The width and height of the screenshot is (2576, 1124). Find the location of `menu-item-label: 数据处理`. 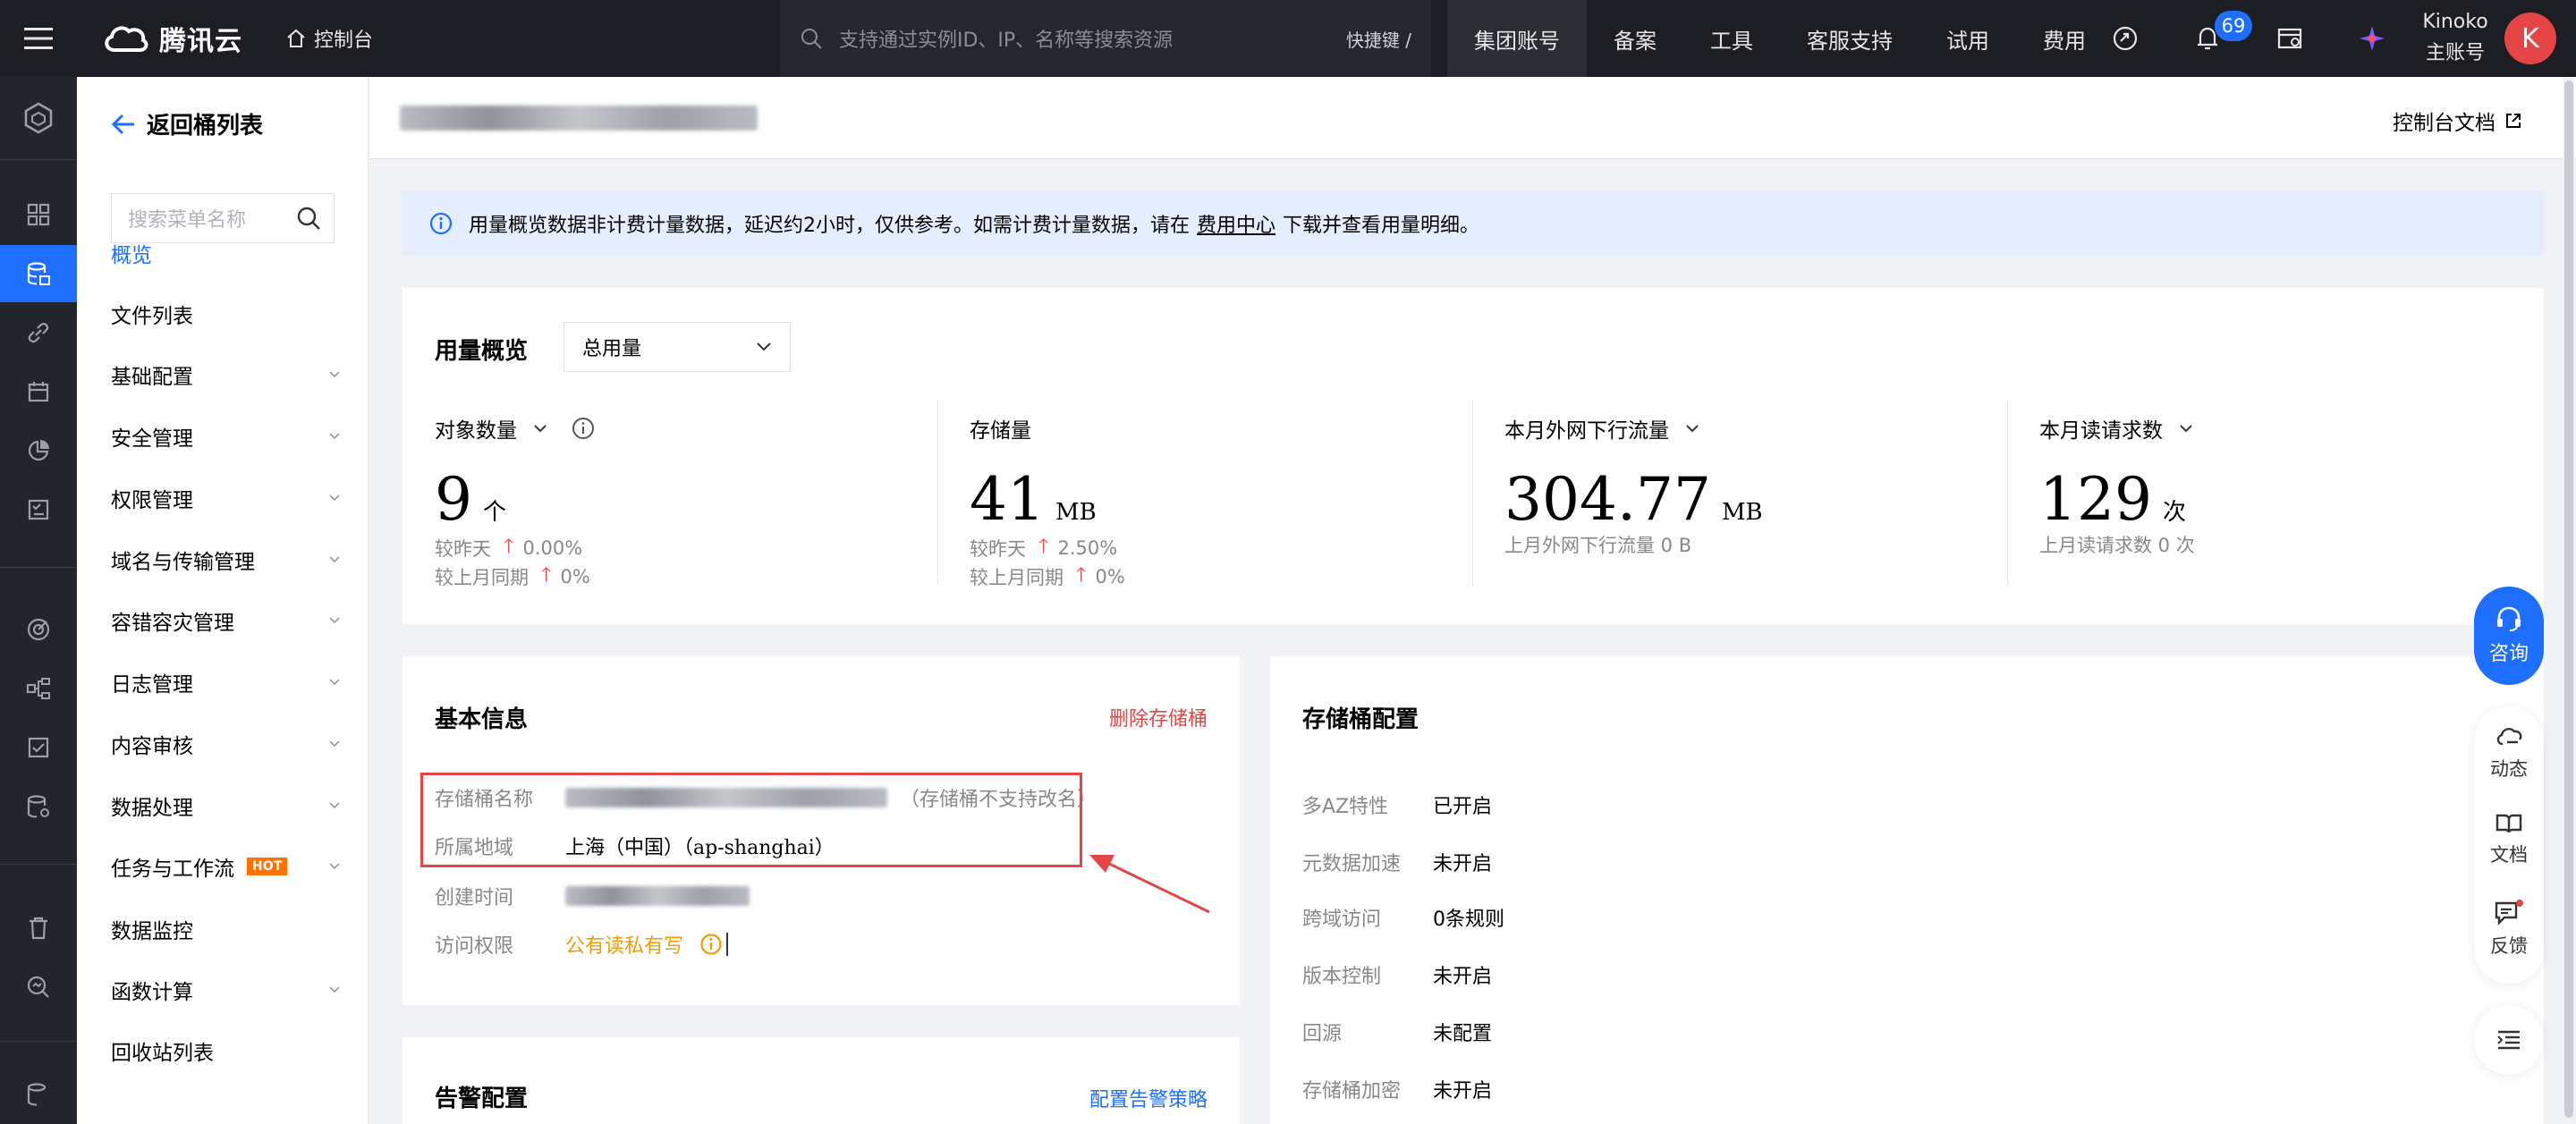

menu-item-label: 数据处理 is located at coordinates (152, 809).